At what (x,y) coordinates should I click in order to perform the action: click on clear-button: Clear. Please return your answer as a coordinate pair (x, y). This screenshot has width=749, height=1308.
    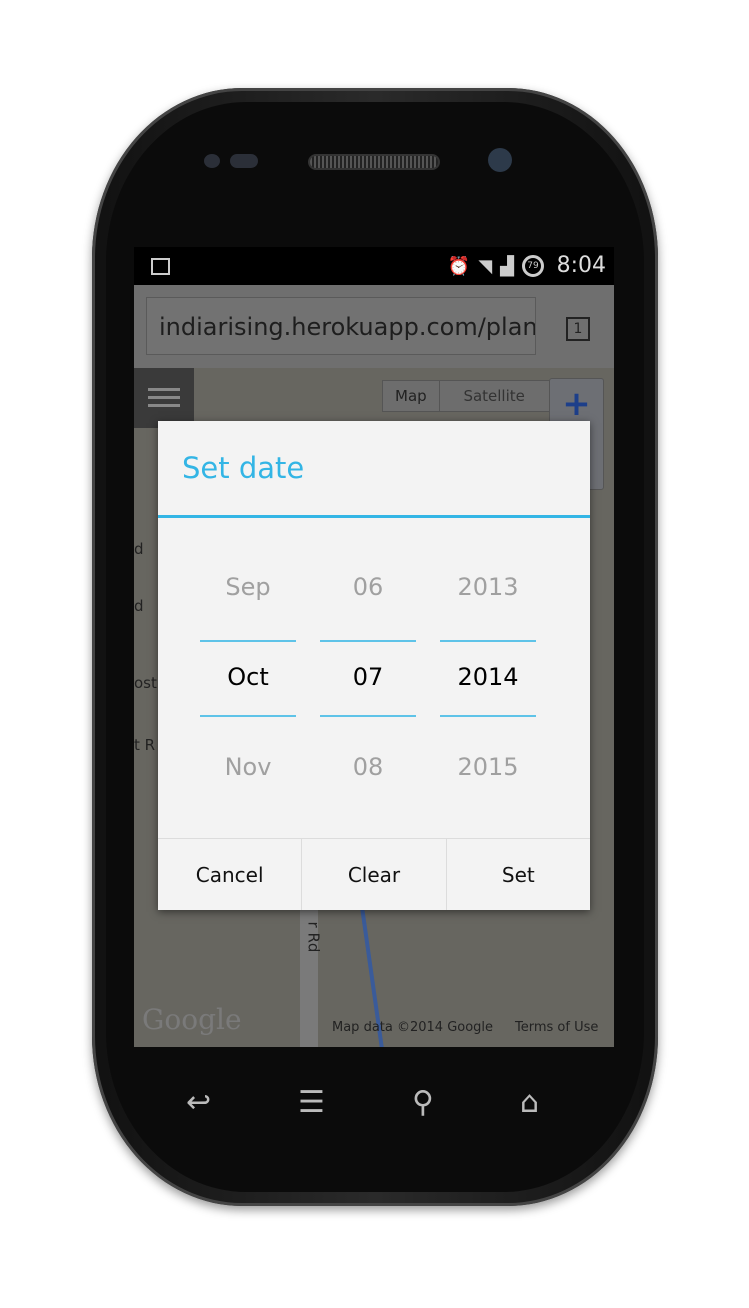
    Looking at the image, I should click on (373, 874).